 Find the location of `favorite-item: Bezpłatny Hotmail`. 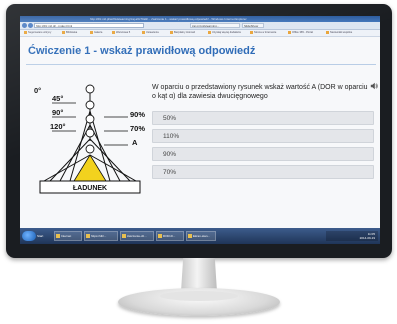

favorite-item: Bezpłatny Hotmail is located at coordinates (182, 33).